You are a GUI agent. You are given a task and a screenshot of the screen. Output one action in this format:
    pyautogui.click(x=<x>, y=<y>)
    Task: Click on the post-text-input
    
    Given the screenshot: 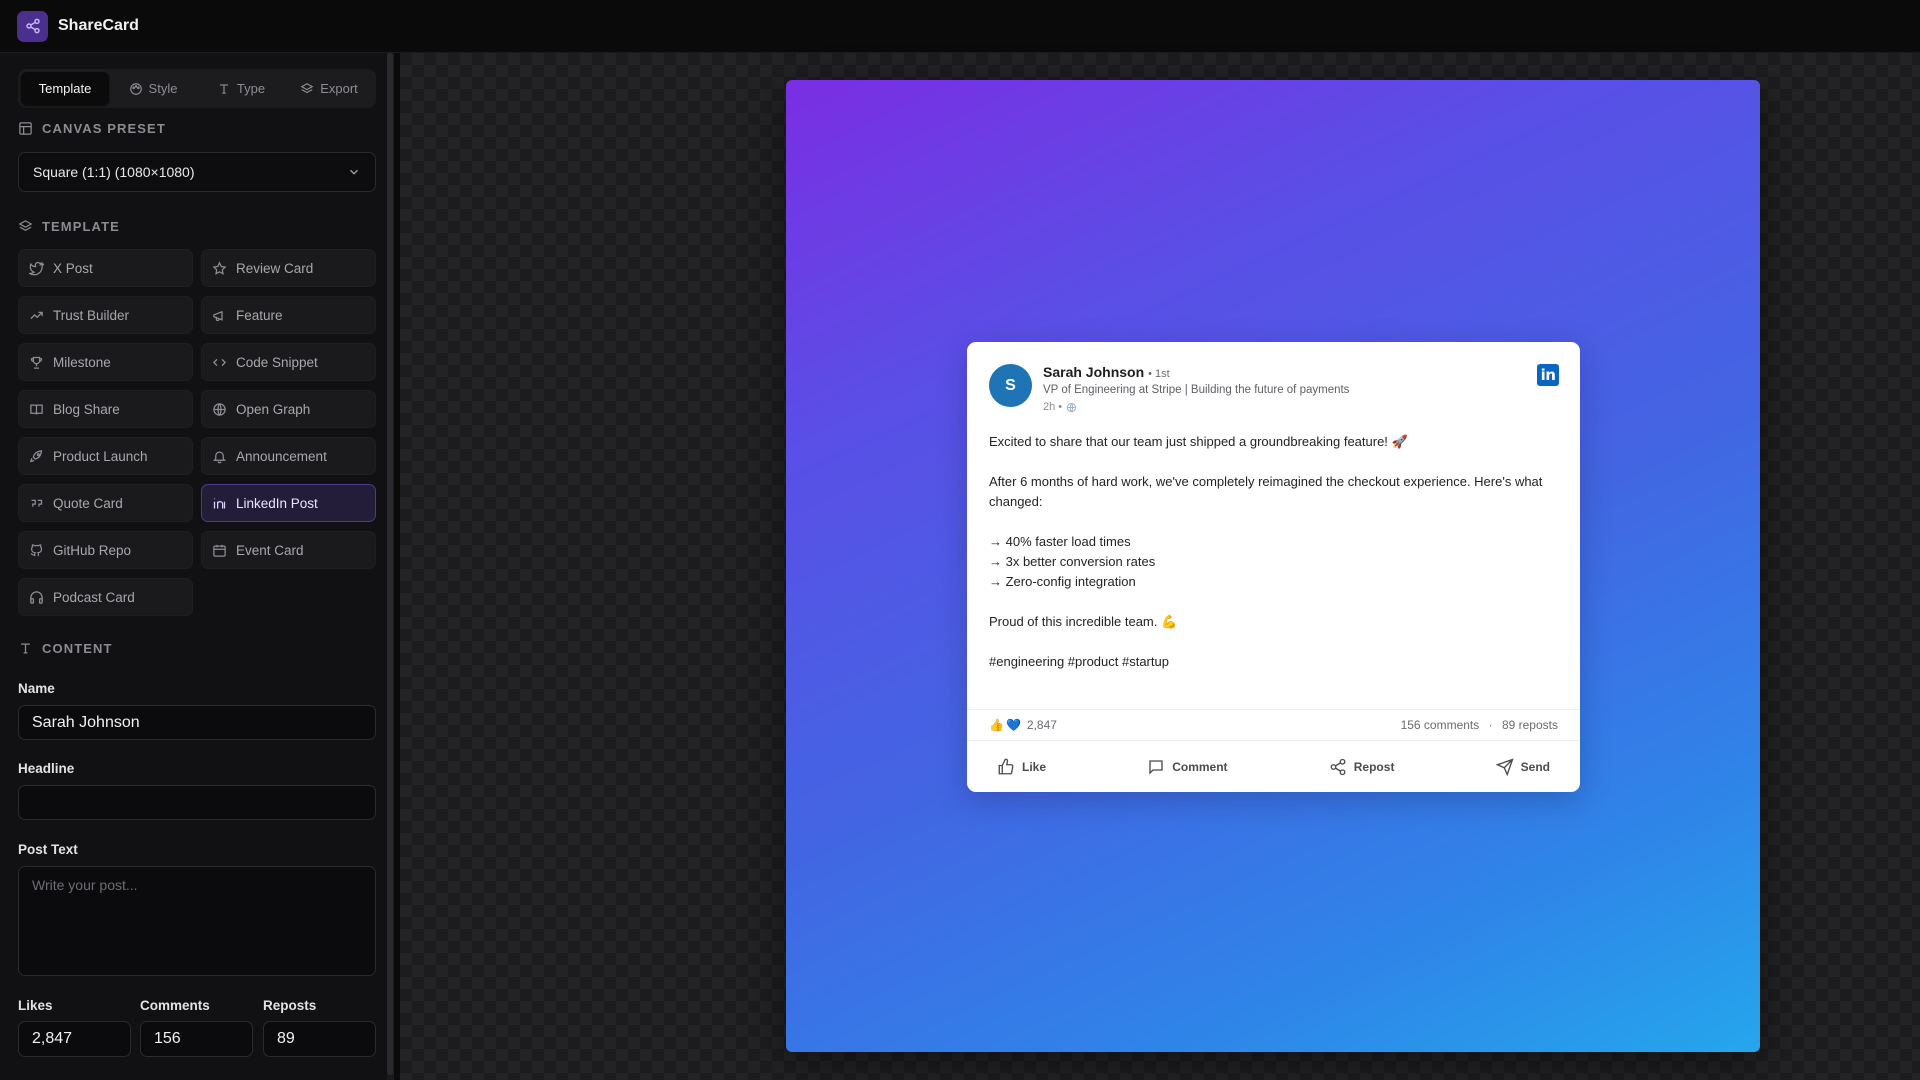 What is the action you would take?
    pyautogui.click(x=197, y=921)
    